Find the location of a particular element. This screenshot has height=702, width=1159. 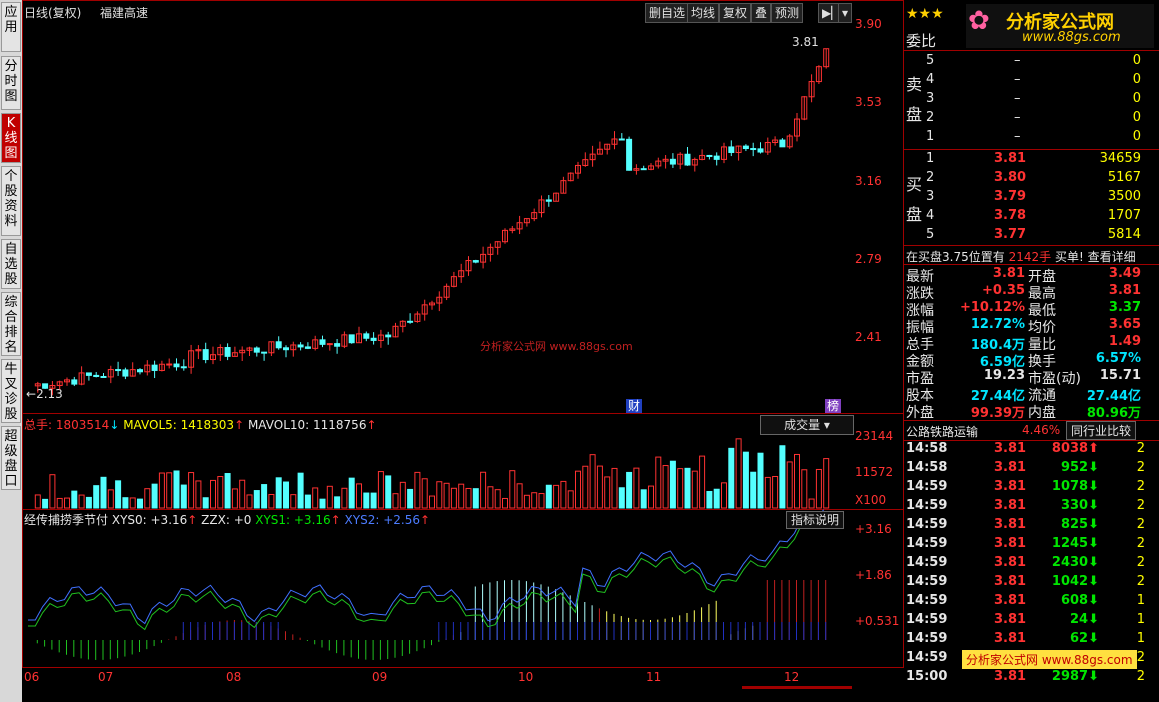

tab-timeshare: 分时图 is located at coordinates (11, 83).